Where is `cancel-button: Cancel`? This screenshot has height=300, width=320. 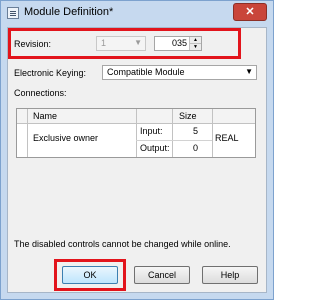 cancel-button: Cancel is located at coordinates (162, 275).